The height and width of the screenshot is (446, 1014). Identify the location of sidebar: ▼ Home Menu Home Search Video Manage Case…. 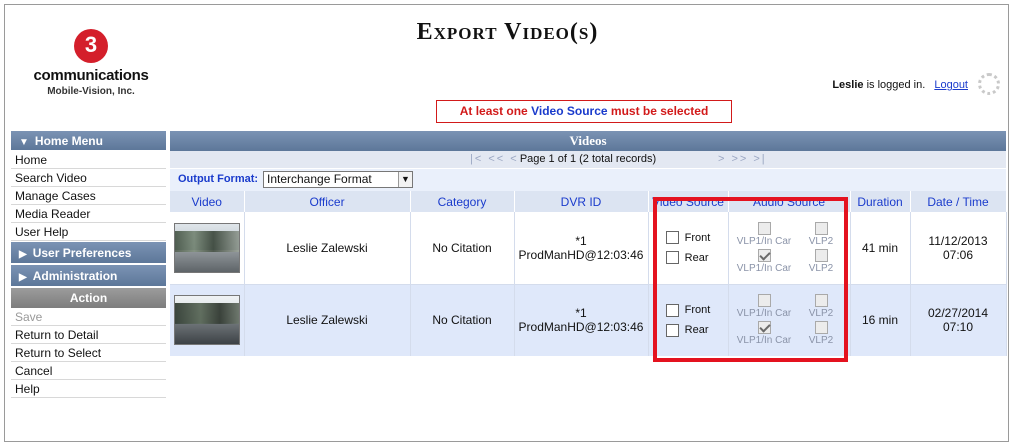
(88, 264).